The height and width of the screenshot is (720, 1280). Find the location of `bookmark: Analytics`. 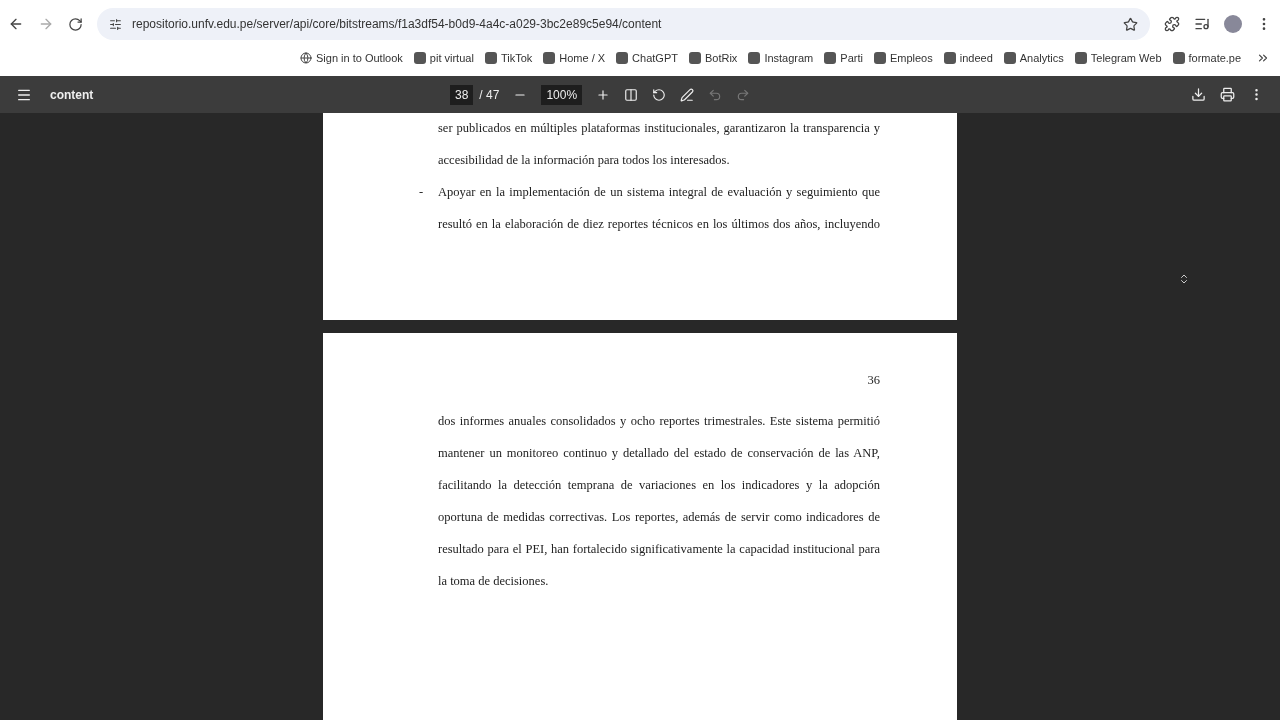

bookmark: Analytics is located at coordinates (1033, 58).